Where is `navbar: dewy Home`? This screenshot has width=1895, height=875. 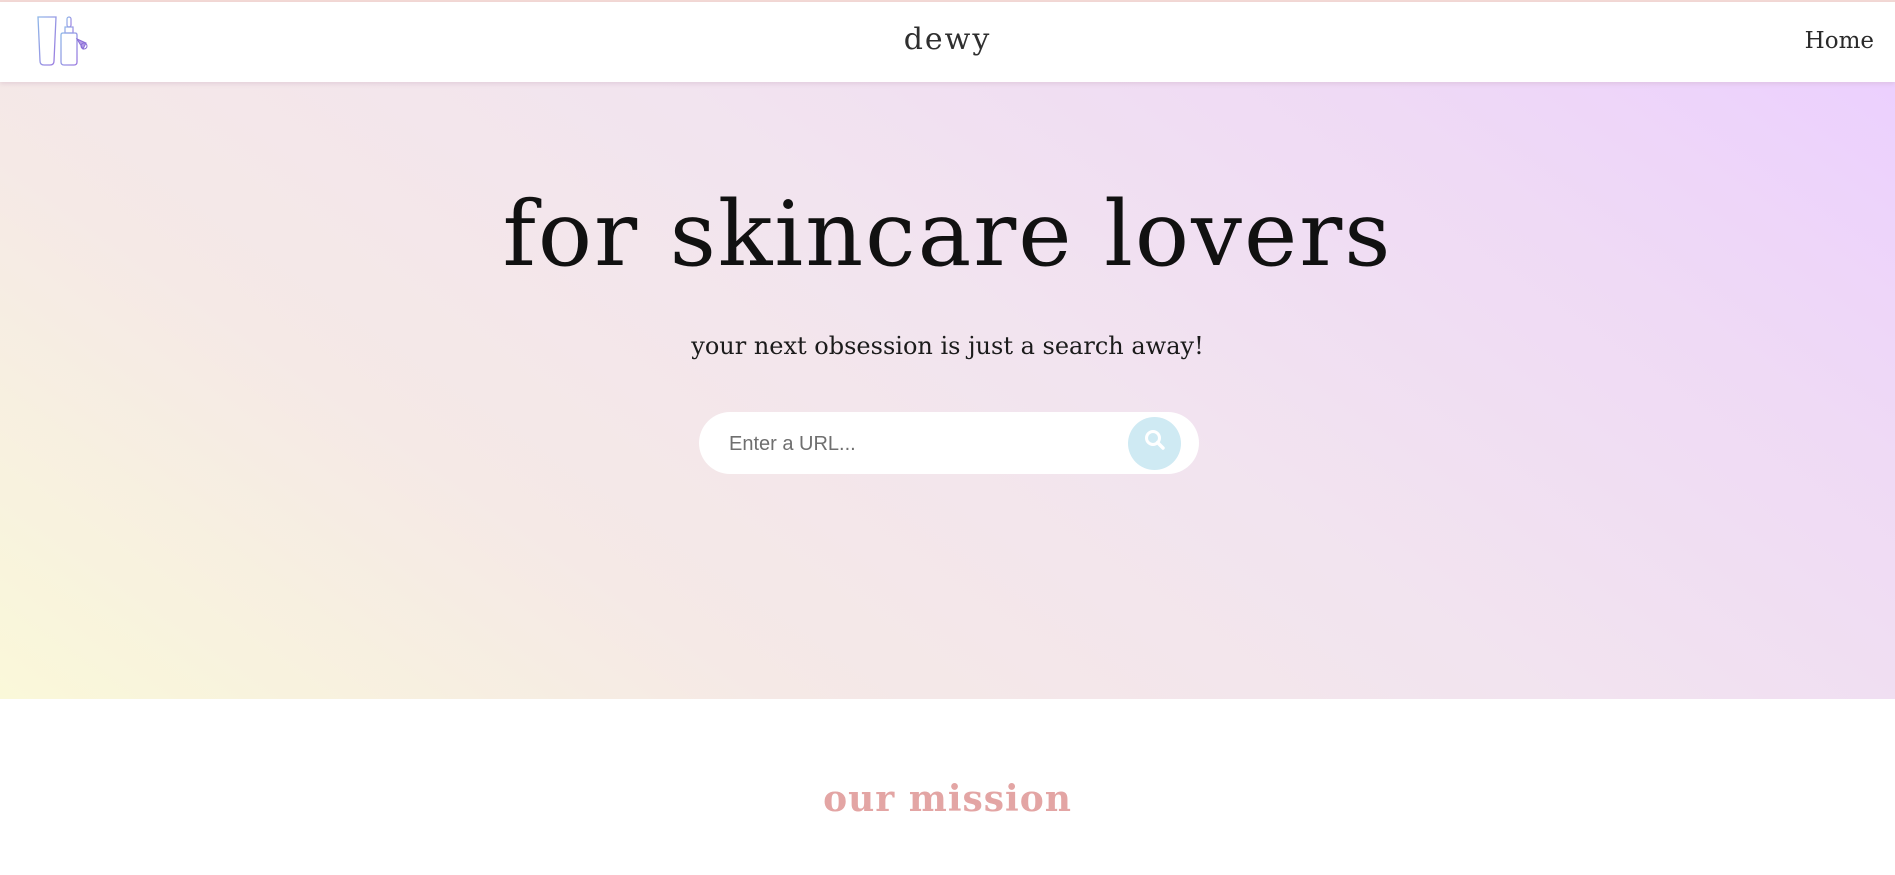
navbar: dewy Home is located at coordinates (947, 42).